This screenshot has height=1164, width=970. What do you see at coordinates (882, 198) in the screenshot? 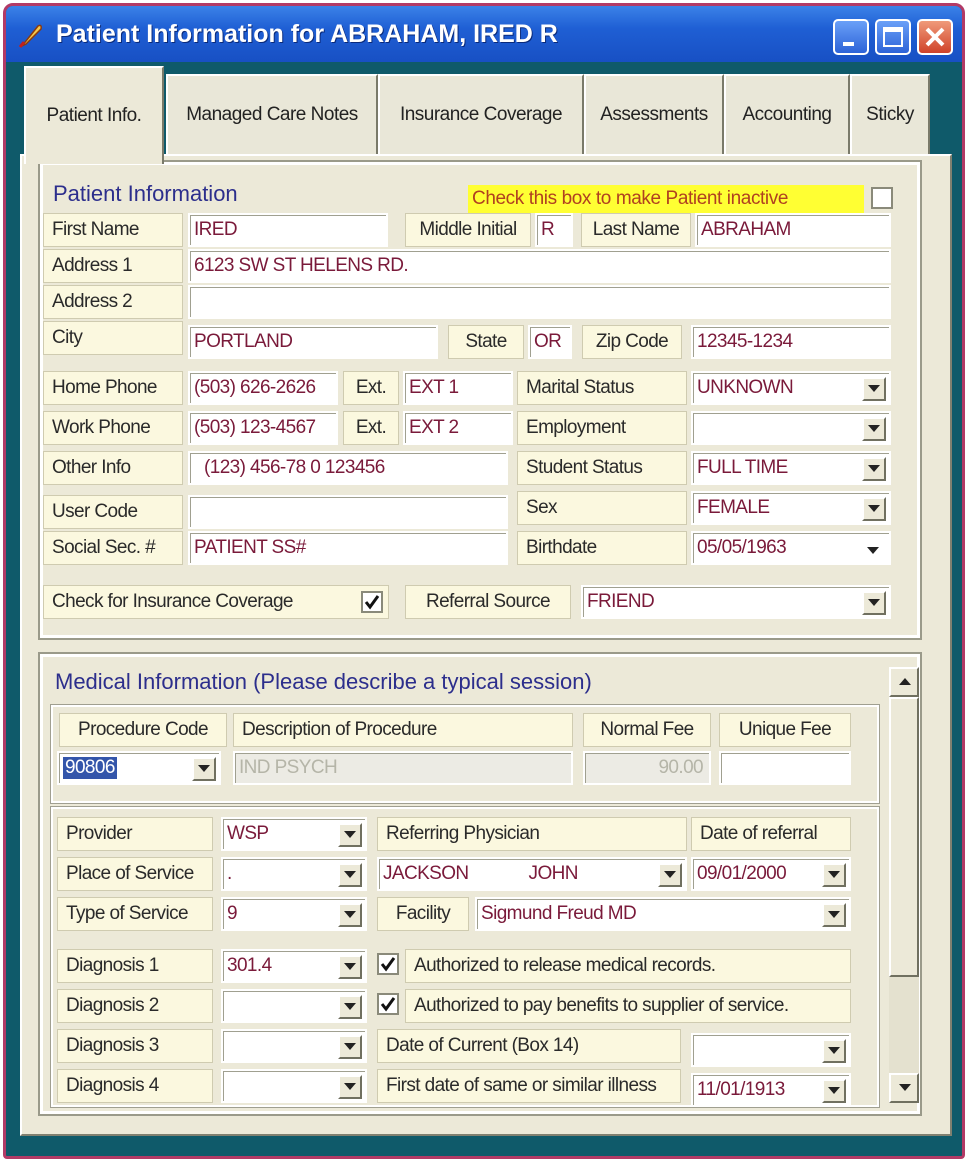
I see `inactive-checkbox` at bounding box center [882, 198].